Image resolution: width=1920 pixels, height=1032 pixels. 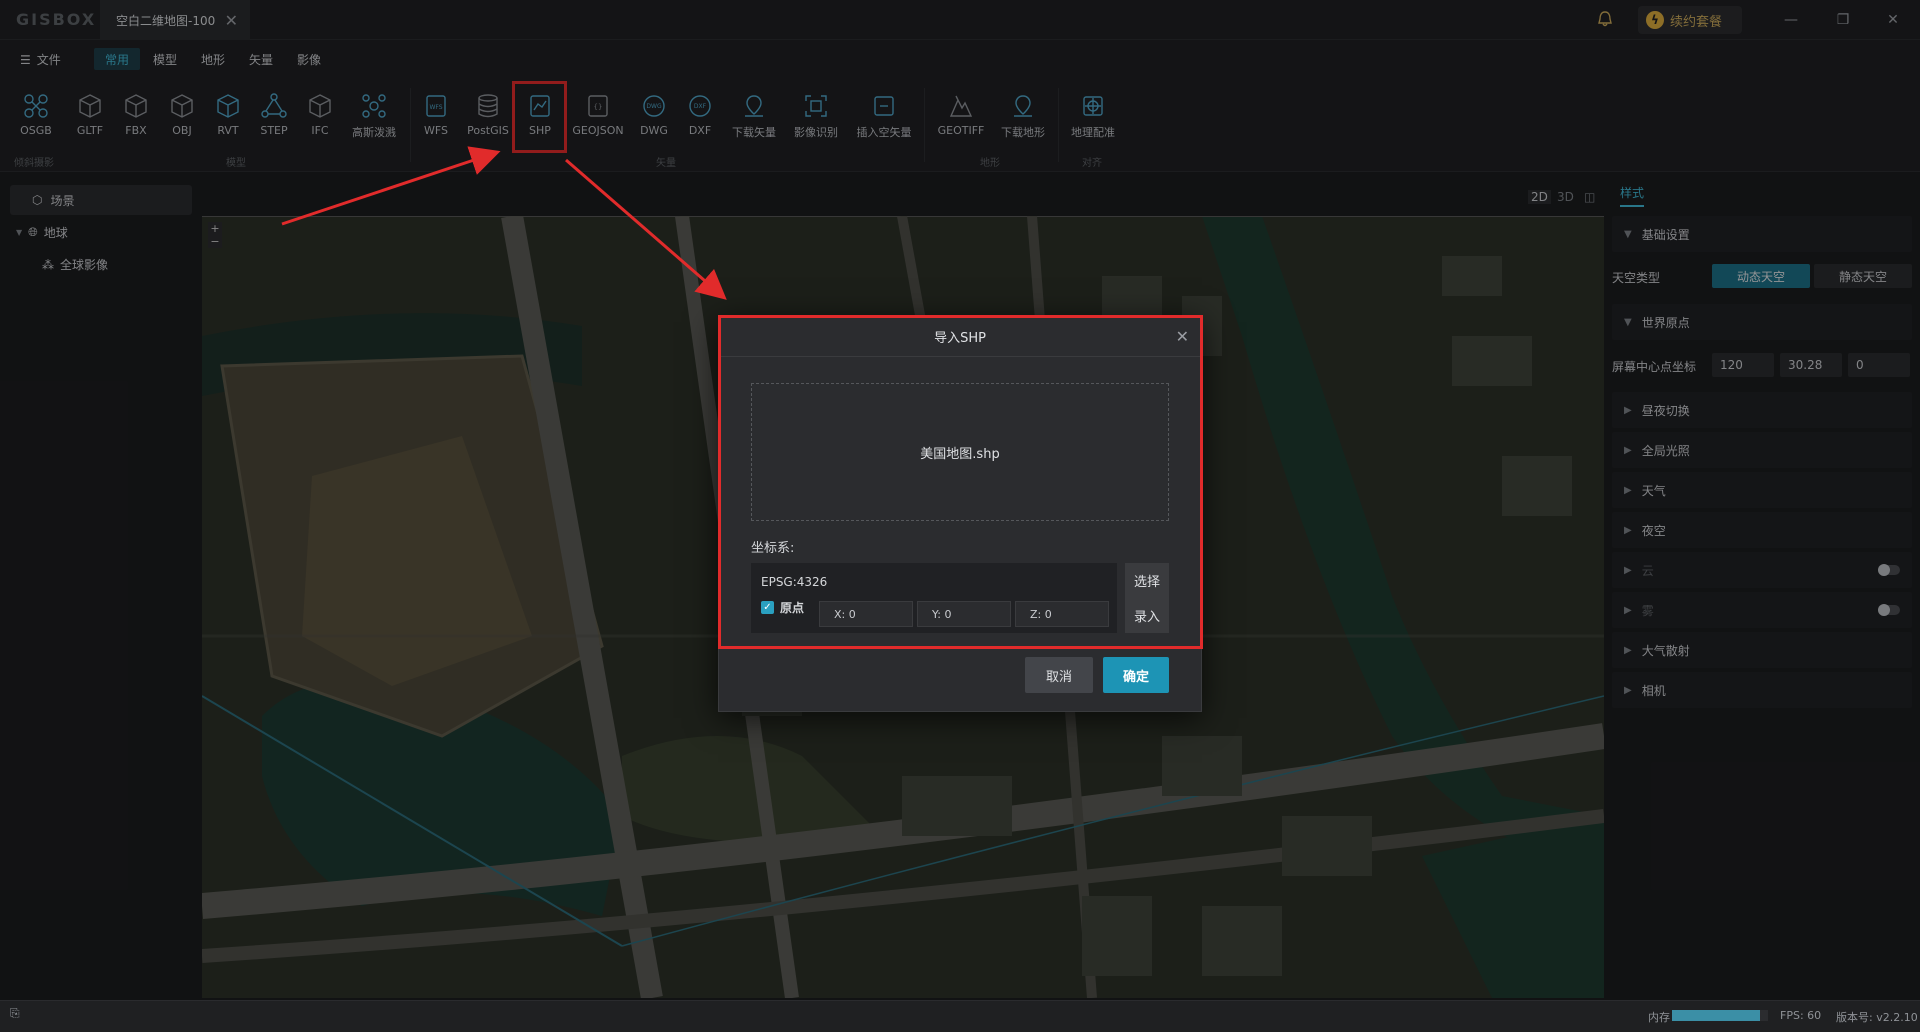 What do you see at coordinates (15, 1013) in the screenshot?
I see `log-icon: ⎘` at bounding box center [15, 1013].